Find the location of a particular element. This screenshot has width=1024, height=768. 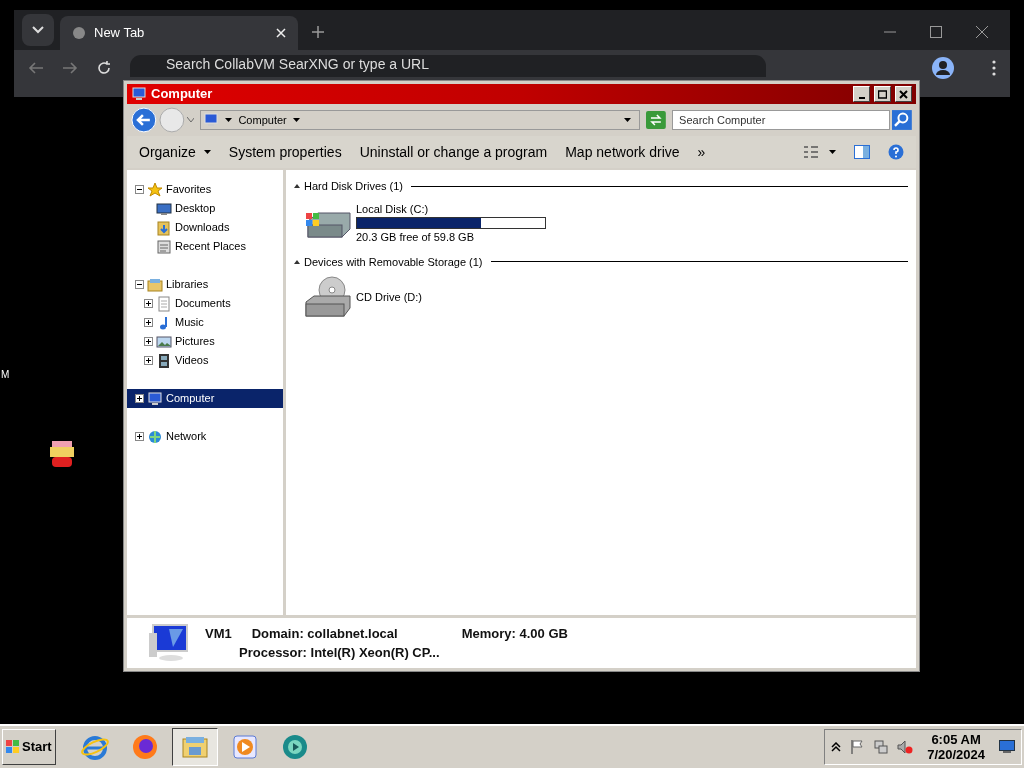

new-tab-icon is located at coordinates (318, 32).